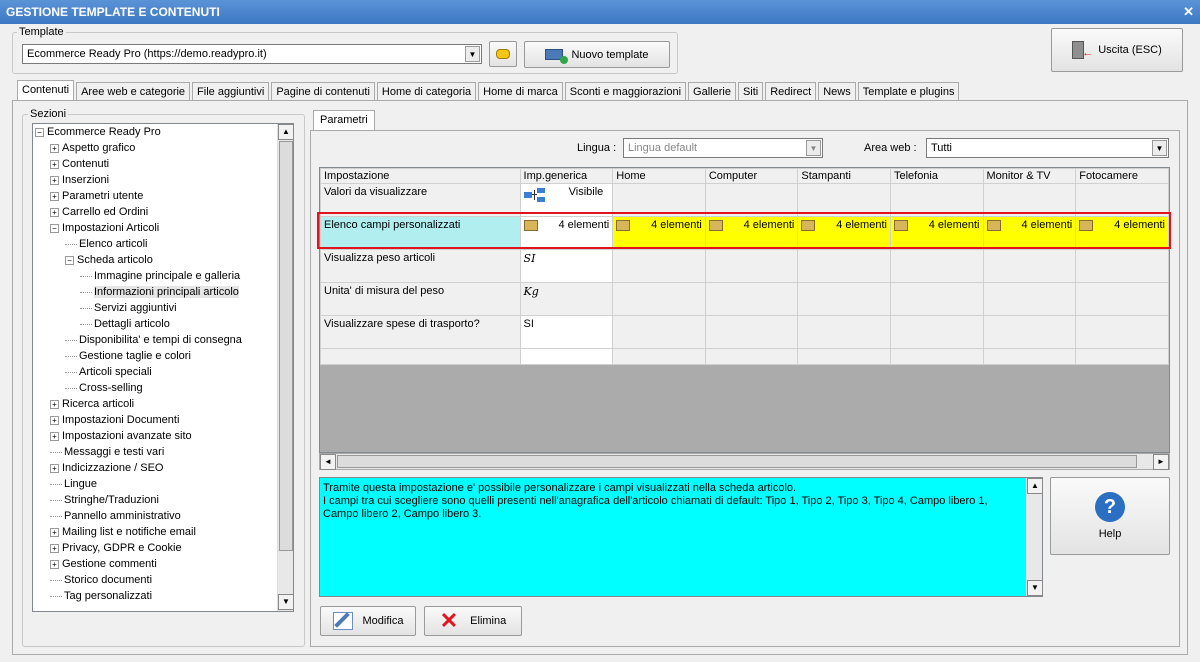 The width and height of the screenshot is (1200, 662). I want to click on tree-scrollbar: ▲ ▼, so click(285, 367).